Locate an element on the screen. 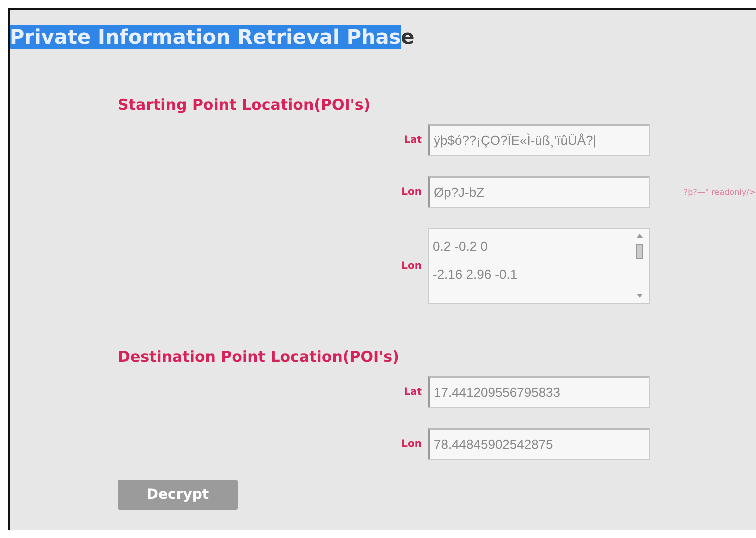 Image resolution: width=756 pixels, height=538 pixels. section-heading: Destination Point Location(POI's) is located at coordinates (259, 357).